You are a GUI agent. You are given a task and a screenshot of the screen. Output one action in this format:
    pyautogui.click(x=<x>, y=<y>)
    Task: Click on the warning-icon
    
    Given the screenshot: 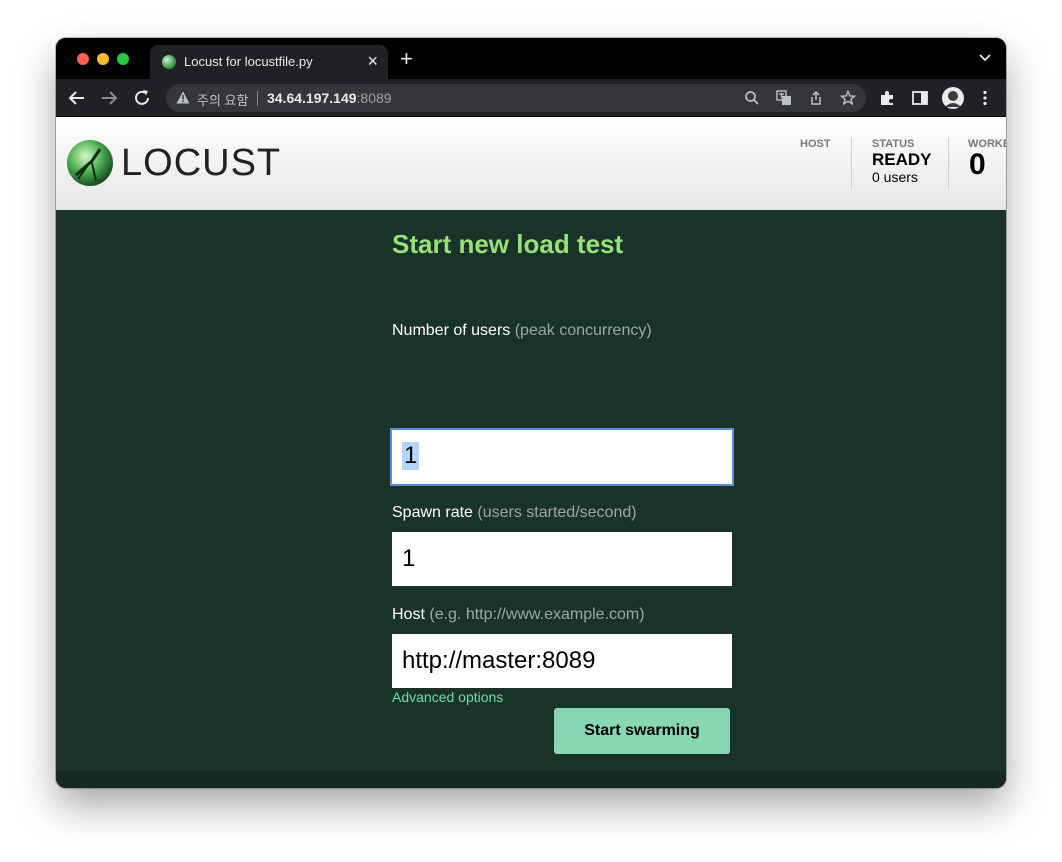 What is the action you would take?
    pyautogui.click(x=183, y=97)
    